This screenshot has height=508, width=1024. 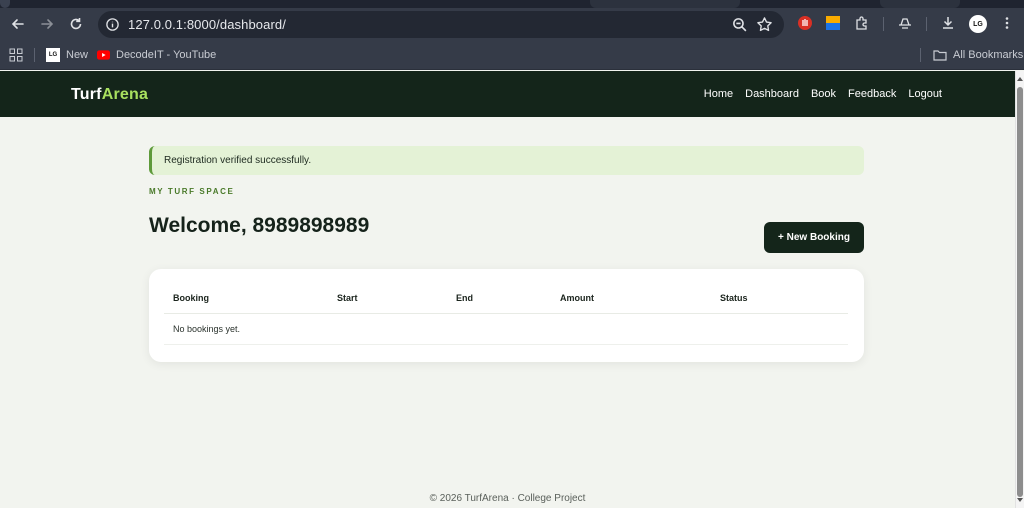 I want to click on nav-links: Home Dashboard Book Feedback Logout, so click(x=823, y=94).